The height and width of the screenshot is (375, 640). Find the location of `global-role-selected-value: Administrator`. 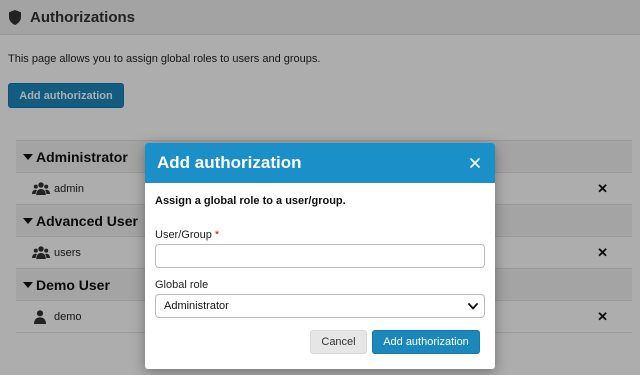

global-role-selected-value: Administrator is located at coordinates (196, 306).